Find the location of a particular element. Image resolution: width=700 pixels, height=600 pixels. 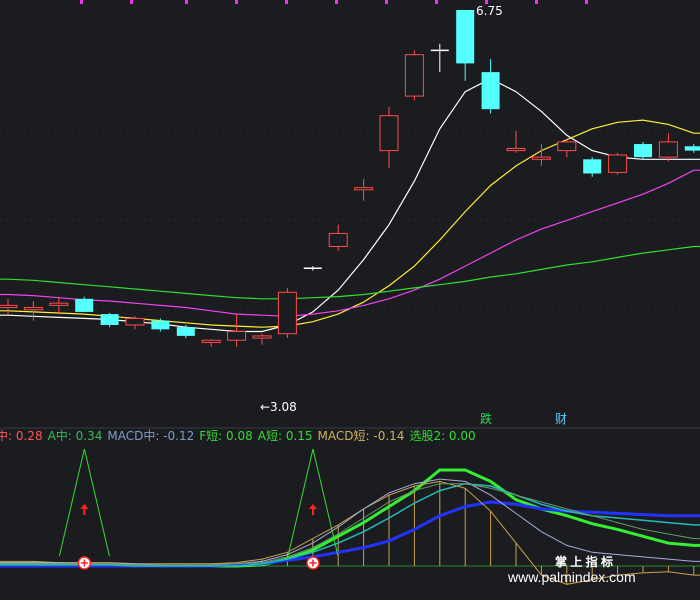

signal-die-label: 跌 is located at coordinates (486, 418).